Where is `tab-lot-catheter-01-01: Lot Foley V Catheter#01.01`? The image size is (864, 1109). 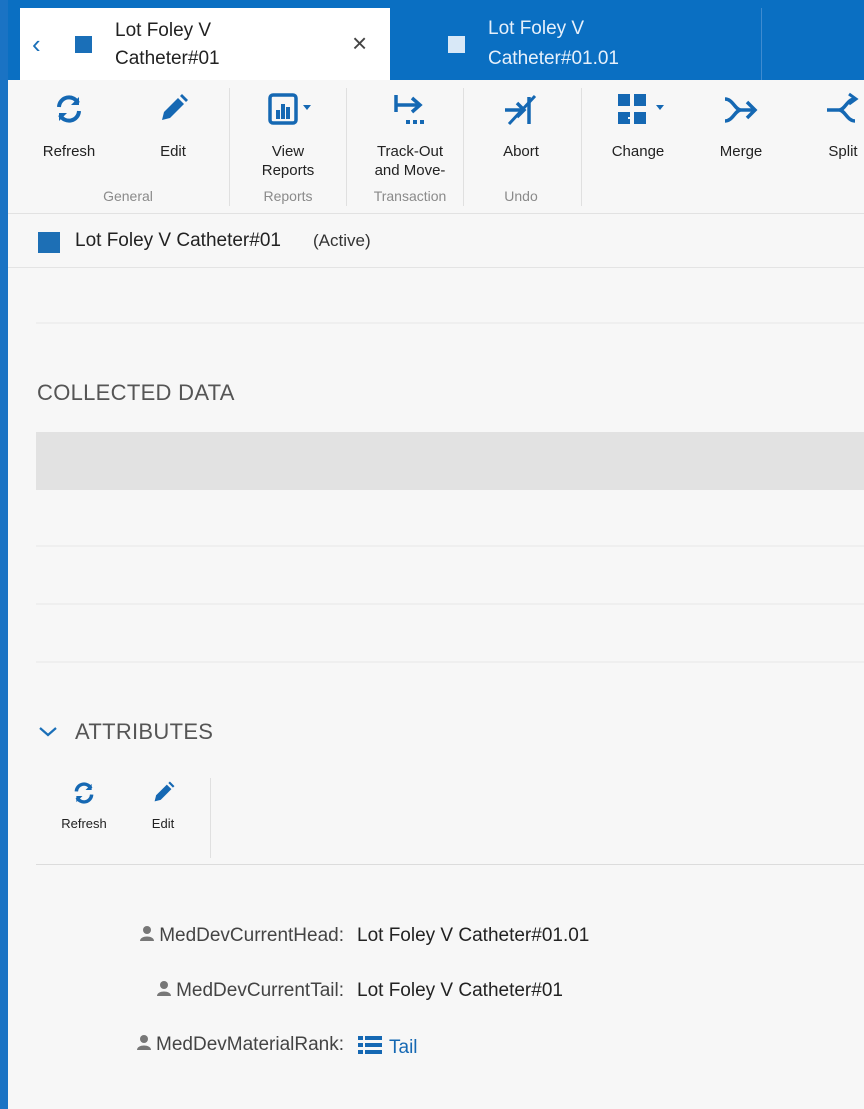 tab-lot-catheter-01-01: Lot Foley V Catheter#01.01 is located at coordinates (608, 44).